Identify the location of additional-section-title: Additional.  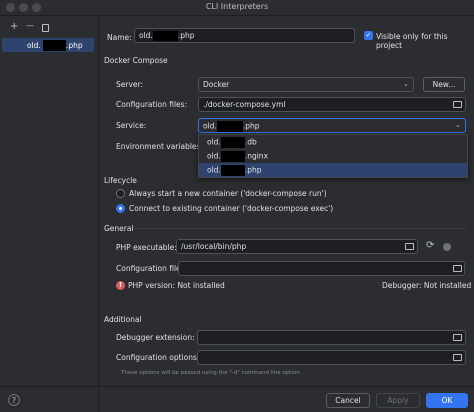
(123, 319).